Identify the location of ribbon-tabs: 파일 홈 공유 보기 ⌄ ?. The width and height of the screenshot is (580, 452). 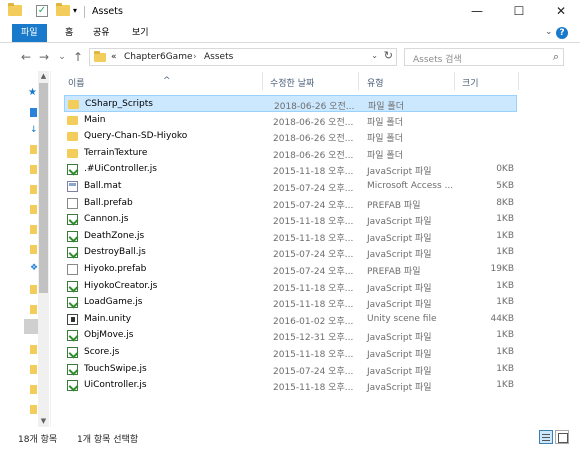
(290, 33).